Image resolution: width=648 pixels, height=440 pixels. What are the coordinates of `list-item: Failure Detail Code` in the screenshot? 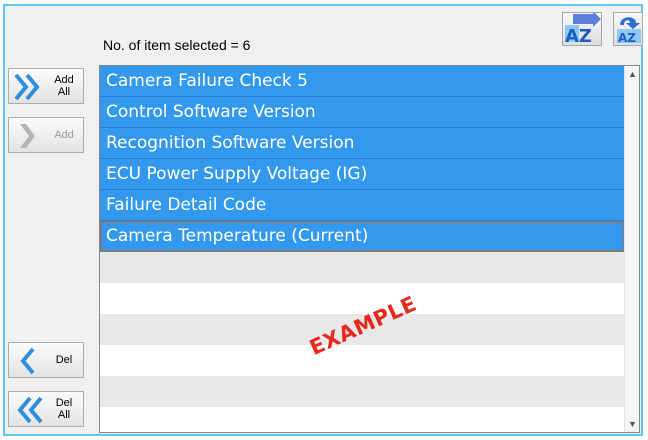 It's located at (362, 205).